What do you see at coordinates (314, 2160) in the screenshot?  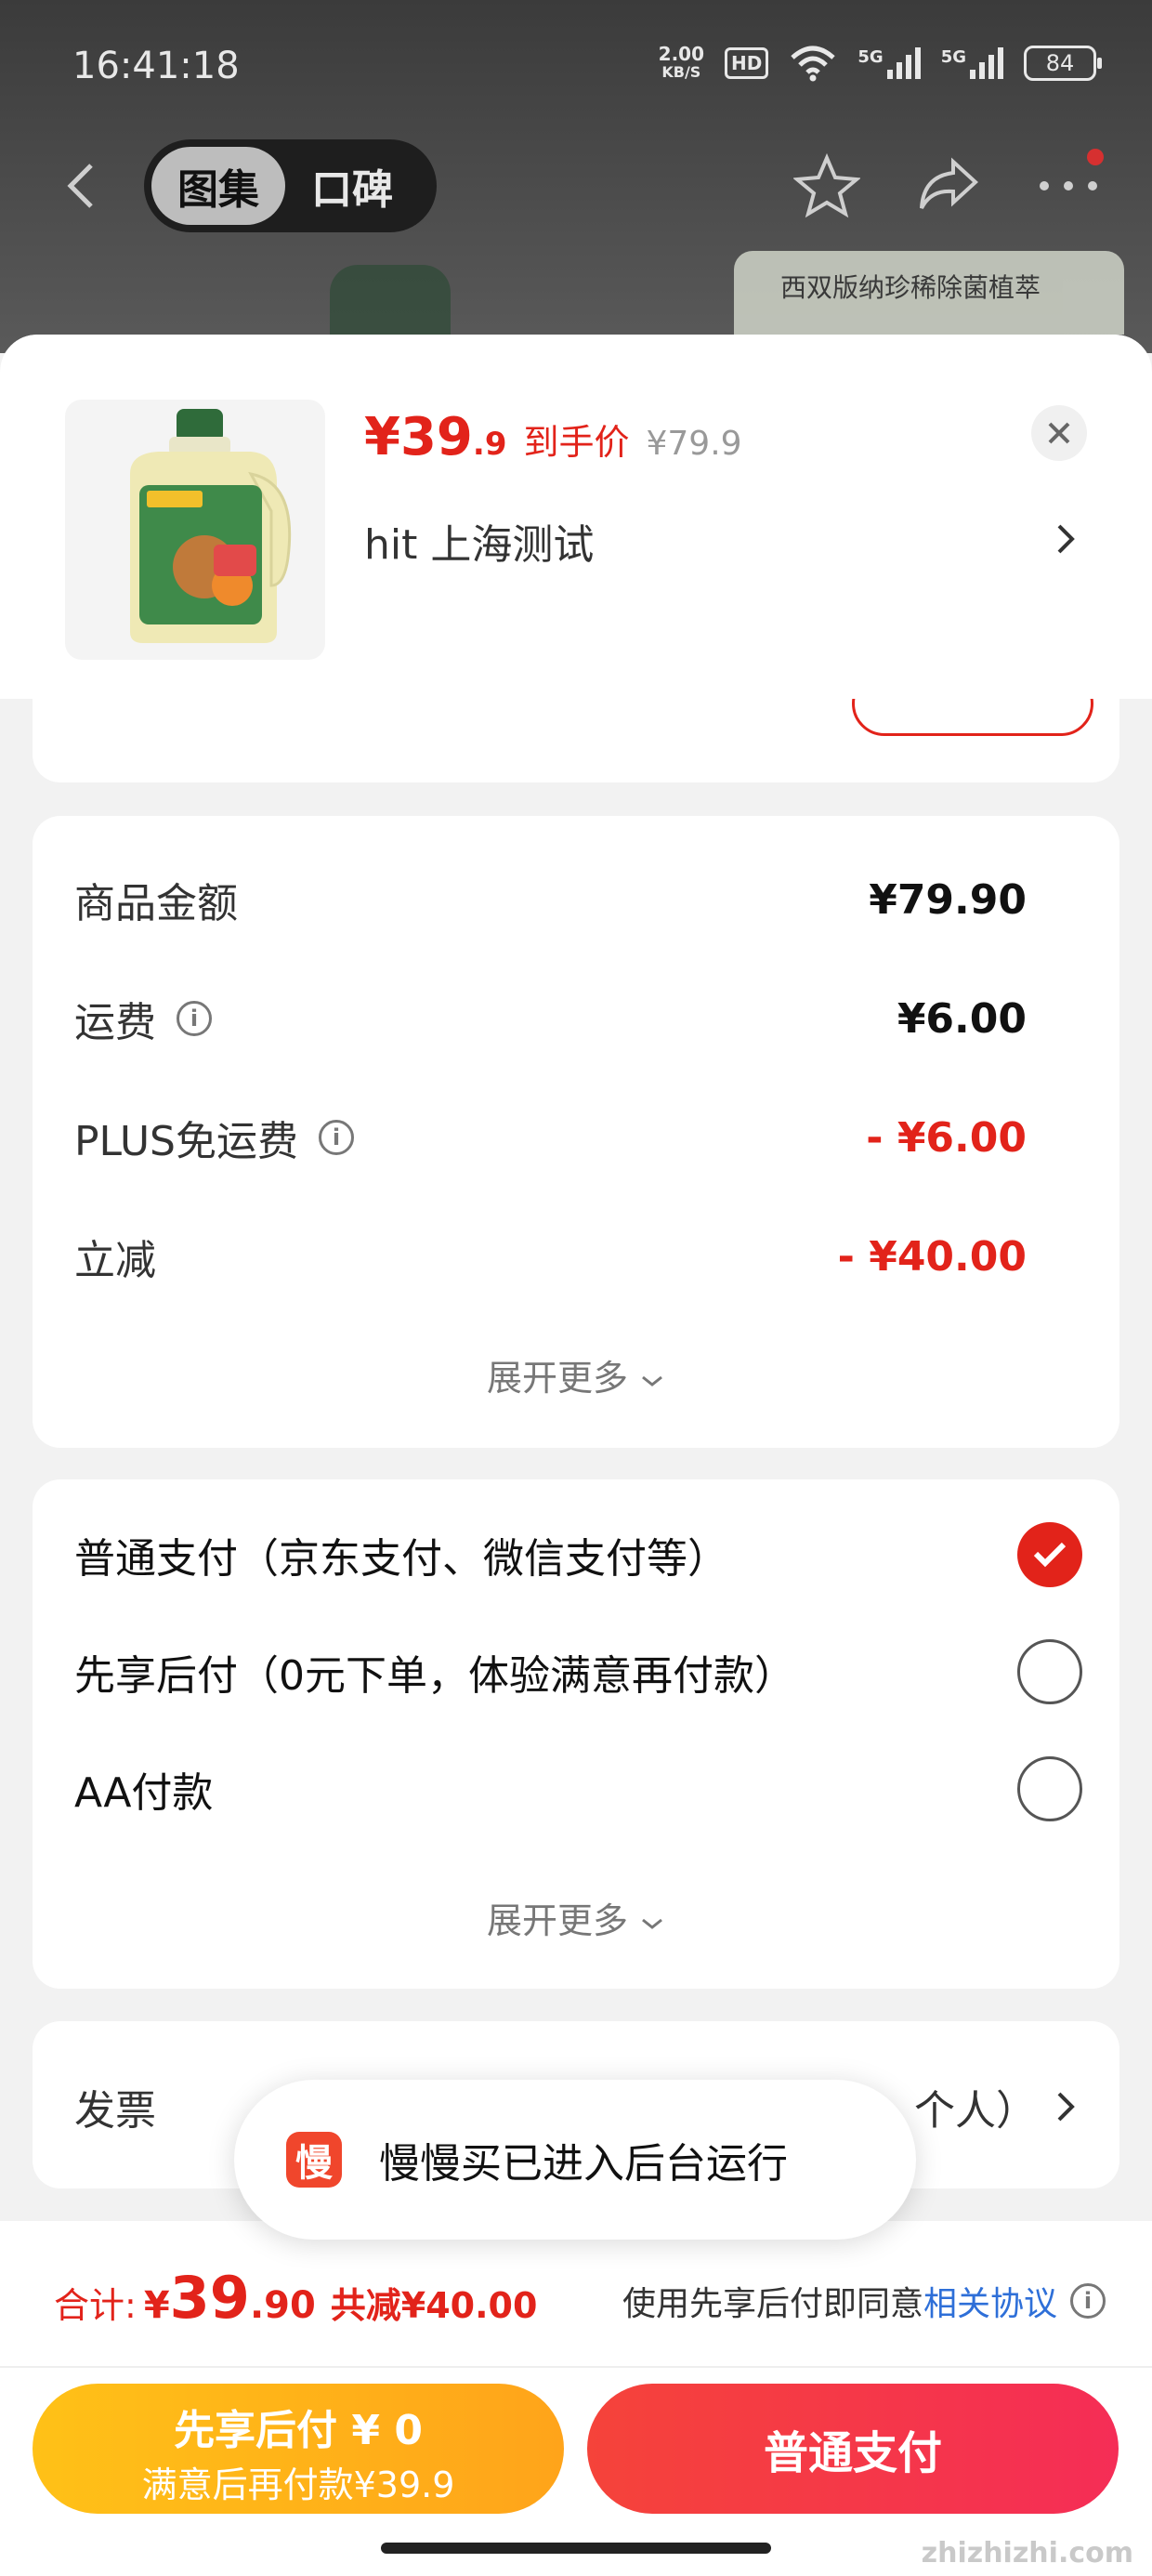 I see `app-icon: 慢` at bounding box center [314, 2160].